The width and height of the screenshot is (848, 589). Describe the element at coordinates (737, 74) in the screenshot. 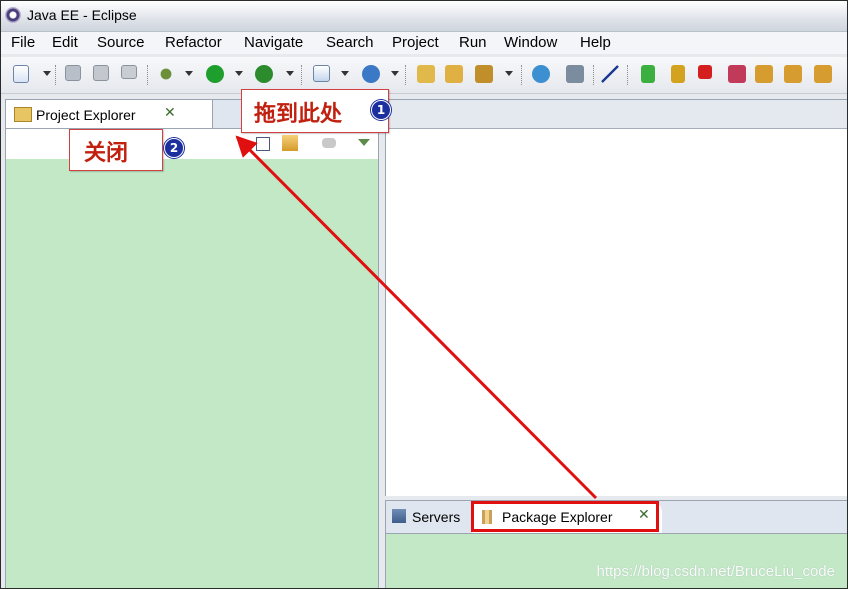

I see `disconnect-icon` at that location.